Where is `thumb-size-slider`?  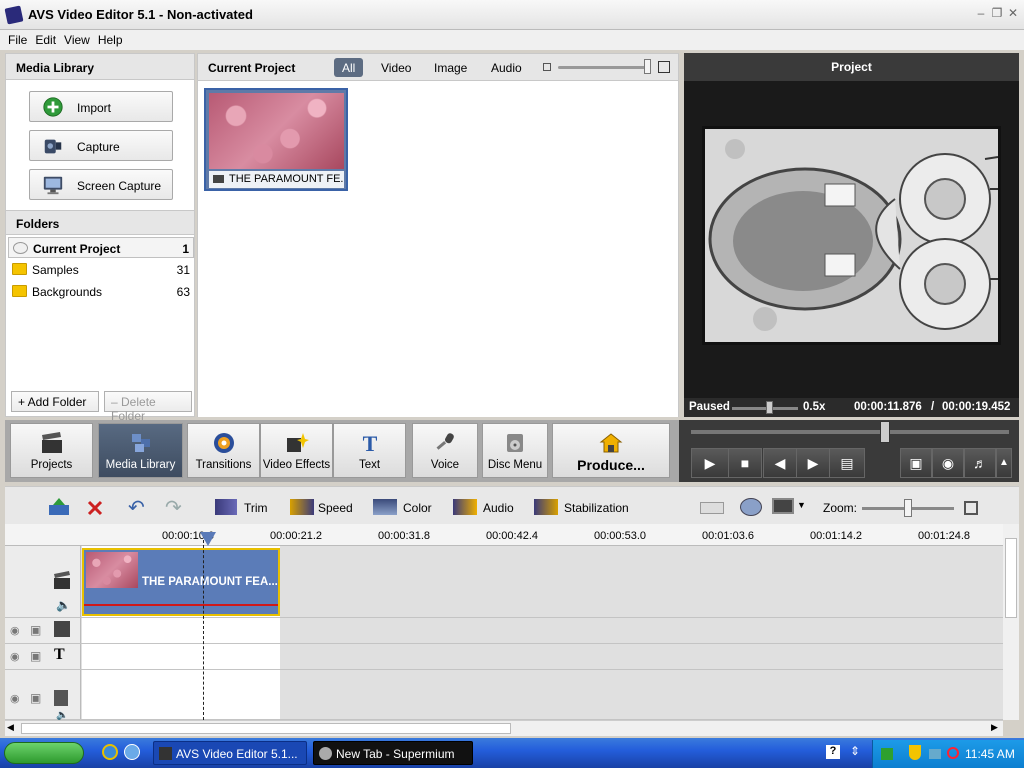 thumb-size-slider is located at coordinates (604, 67).